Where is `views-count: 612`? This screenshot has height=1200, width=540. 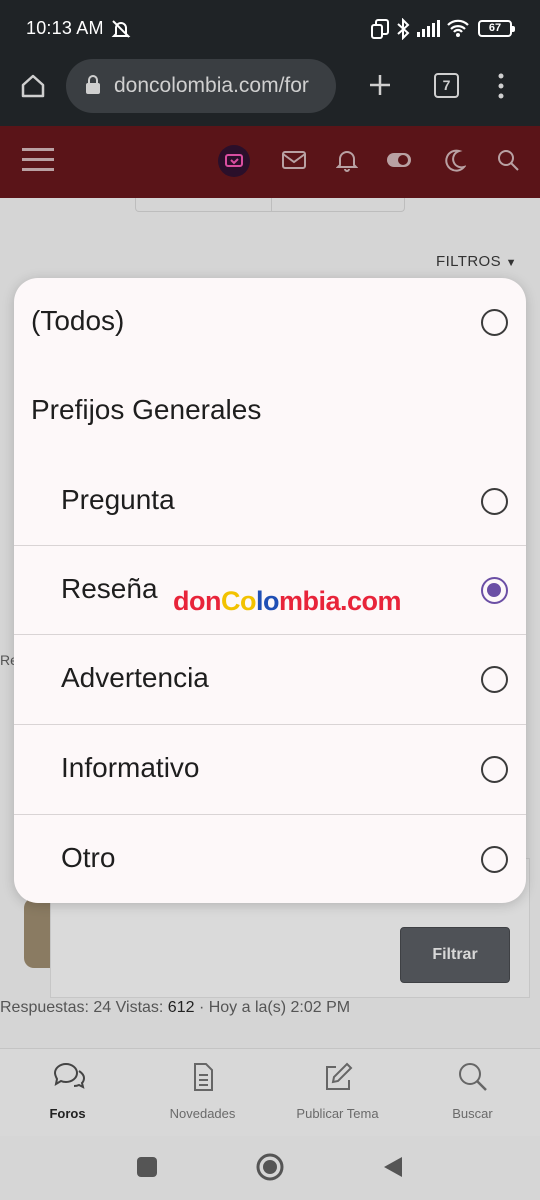 views-count: 612 is located at coordinates (181, 1007).